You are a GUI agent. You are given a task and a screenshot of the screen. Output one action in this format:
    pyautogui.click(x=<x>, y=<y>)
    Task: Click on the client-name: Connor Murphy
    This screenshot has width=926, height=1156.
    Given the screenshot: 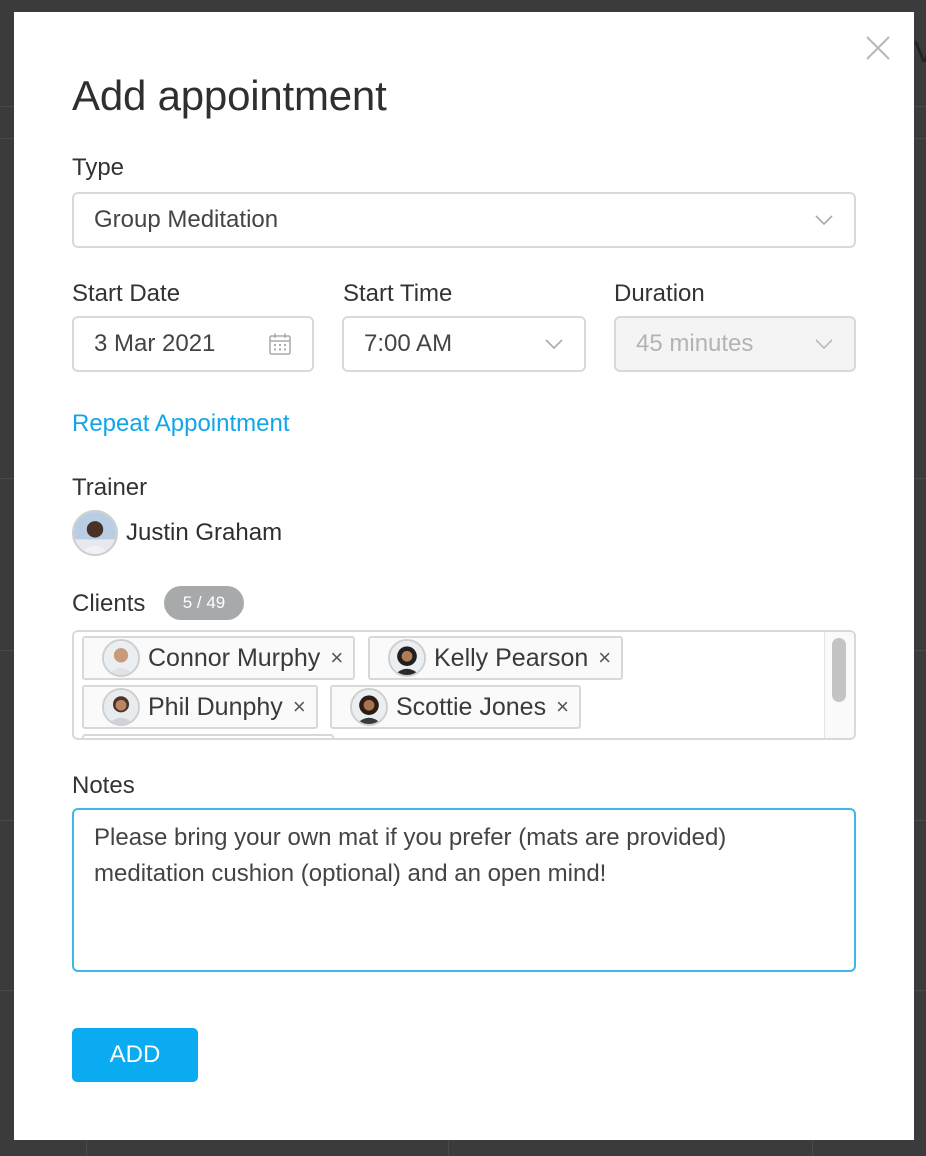 What is the action you would take?
    pyautogui.click(x=234, y=657)
    